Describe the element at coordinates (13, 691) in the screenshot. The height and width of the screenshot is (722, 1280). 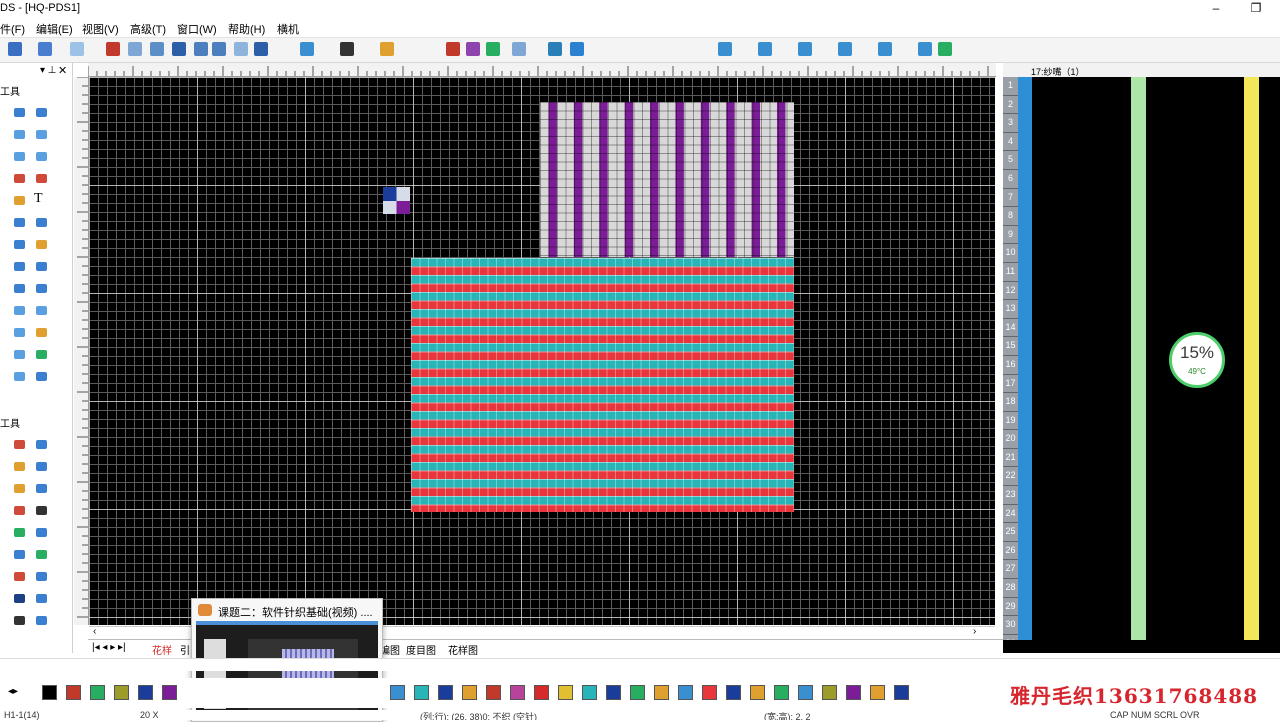
I see `palette-scroll-icon: ◂▸` at that location.